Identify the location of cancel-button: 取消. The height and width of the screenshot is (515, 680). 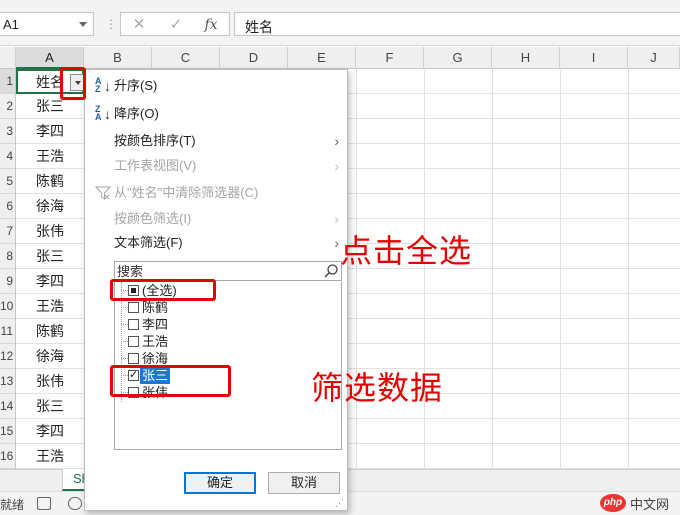
(304, 483).